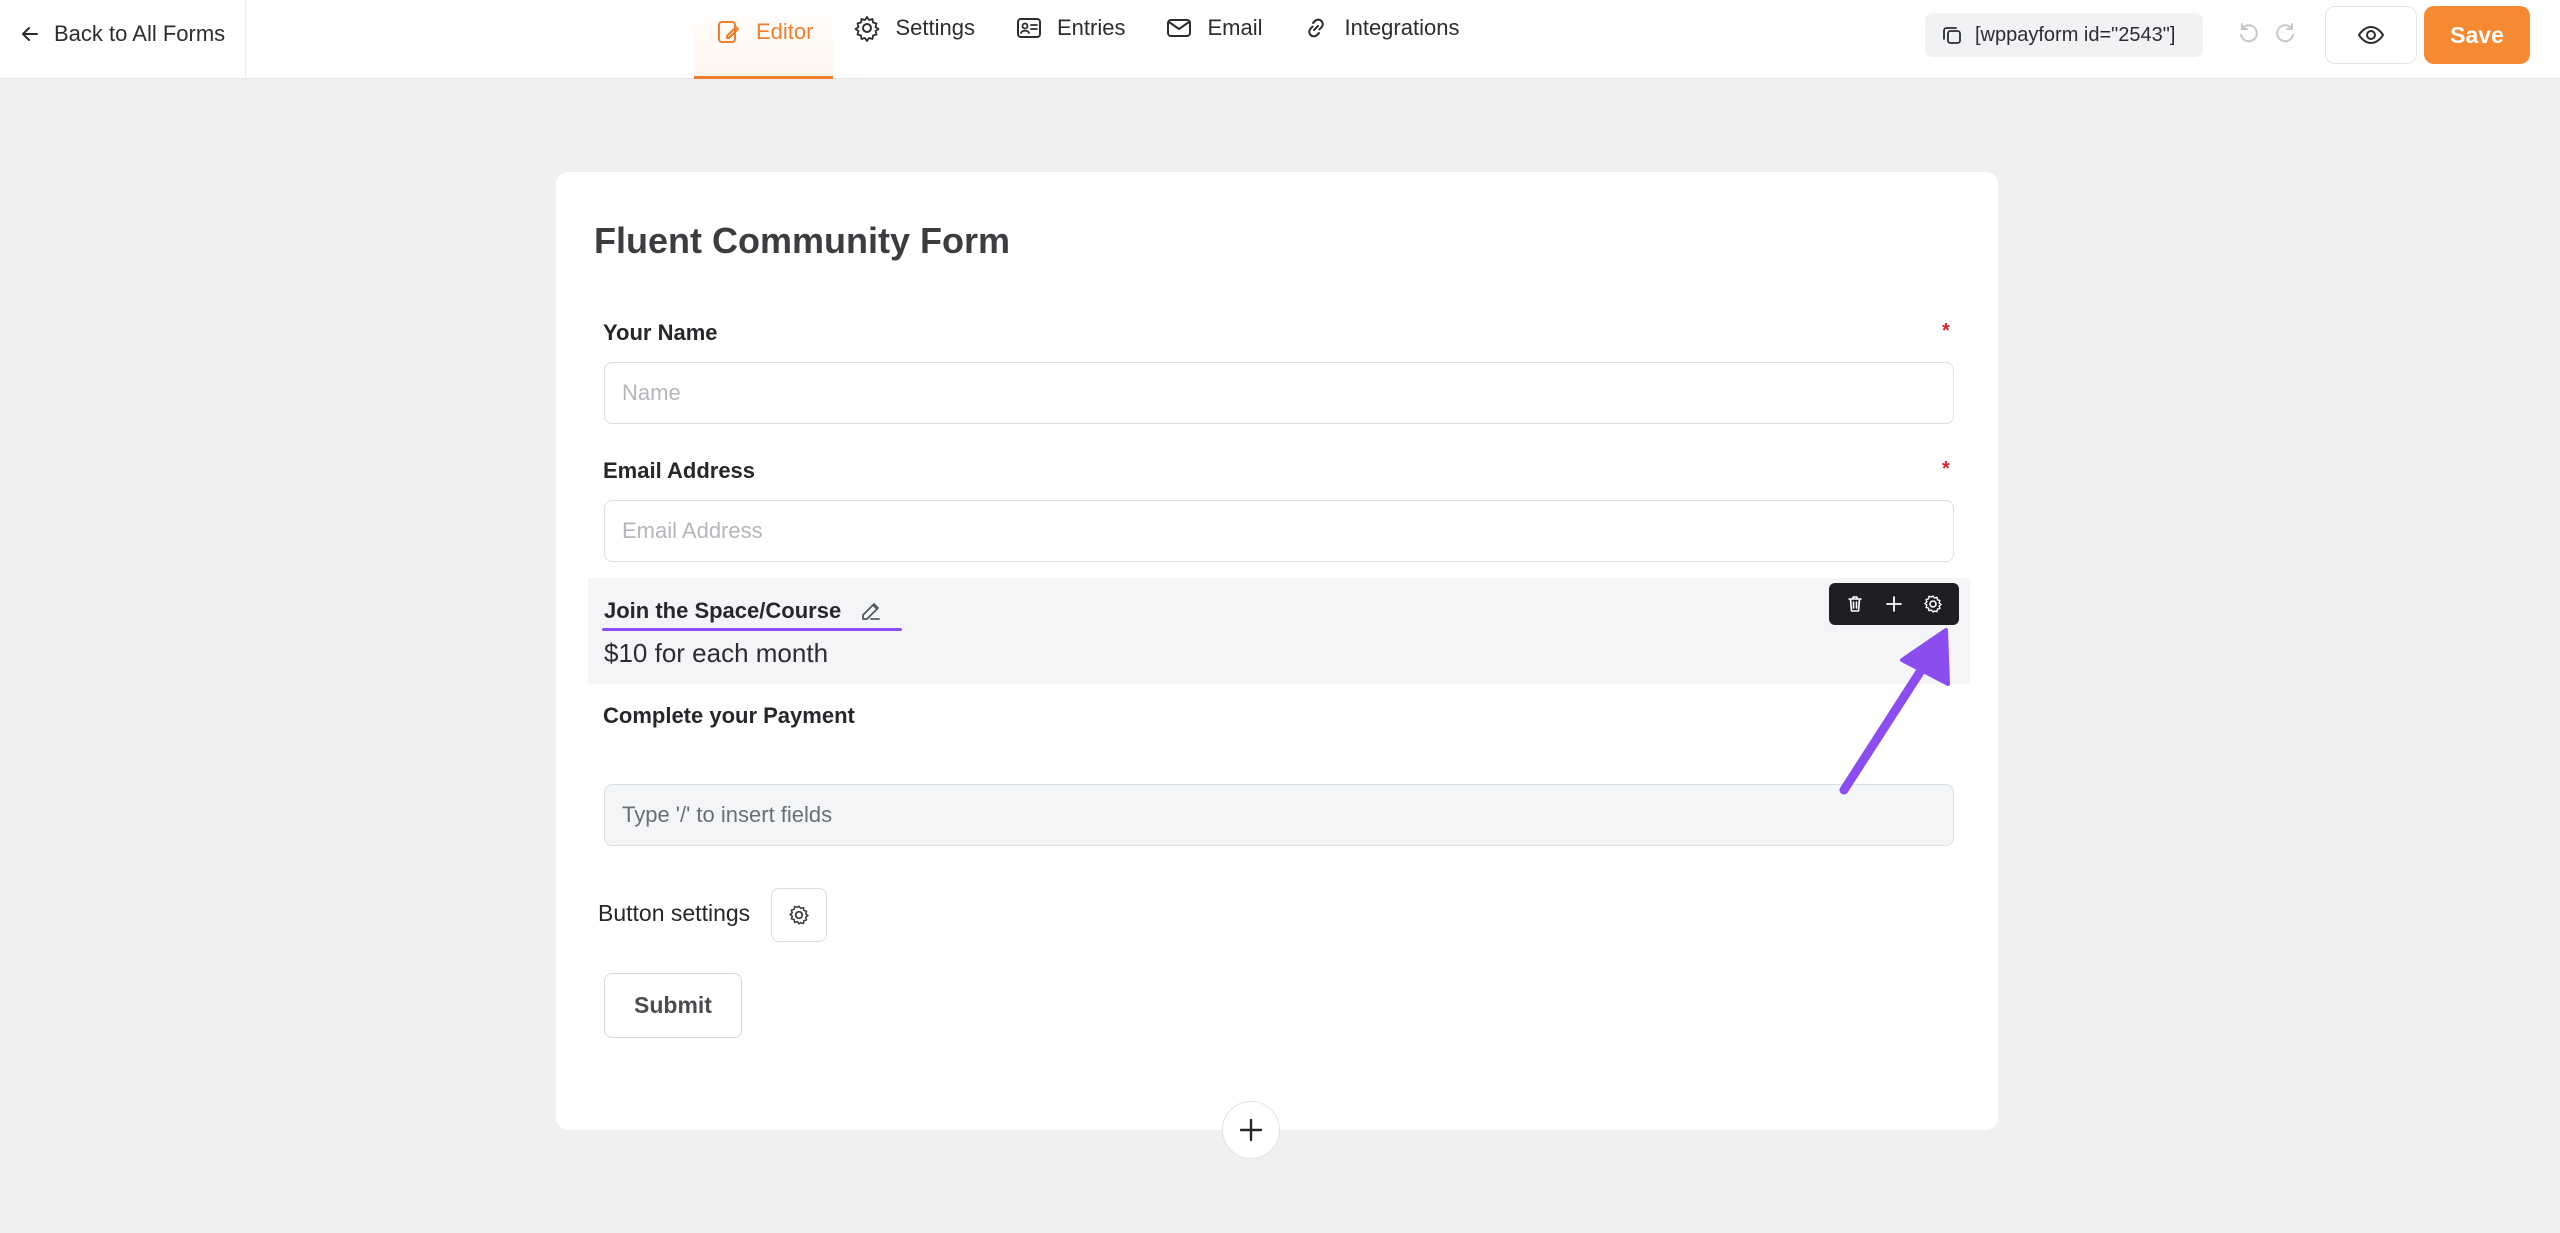 The height and width of the screenshot is (1233, 2560). What do you see at coordinates (723, 610) in the screenshot?
I see `join-block-title: Join the Space/Course` at bounding box center [723, 610].